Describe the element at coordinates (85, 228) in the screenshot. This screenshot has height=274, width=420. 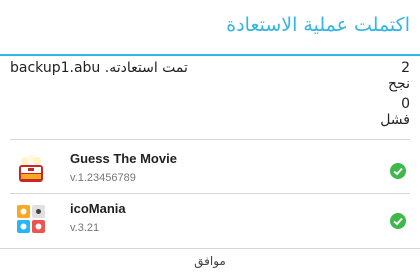
I see `app-version: v.3.21` at that location.